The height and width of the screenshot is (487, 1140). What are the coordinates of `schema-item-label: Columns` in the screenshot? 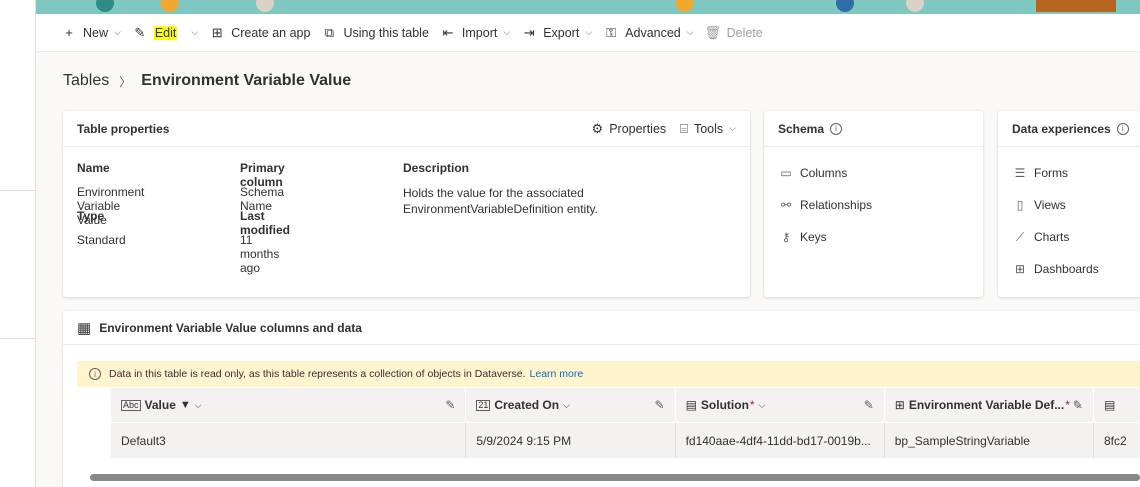 It's located at (824, 173).